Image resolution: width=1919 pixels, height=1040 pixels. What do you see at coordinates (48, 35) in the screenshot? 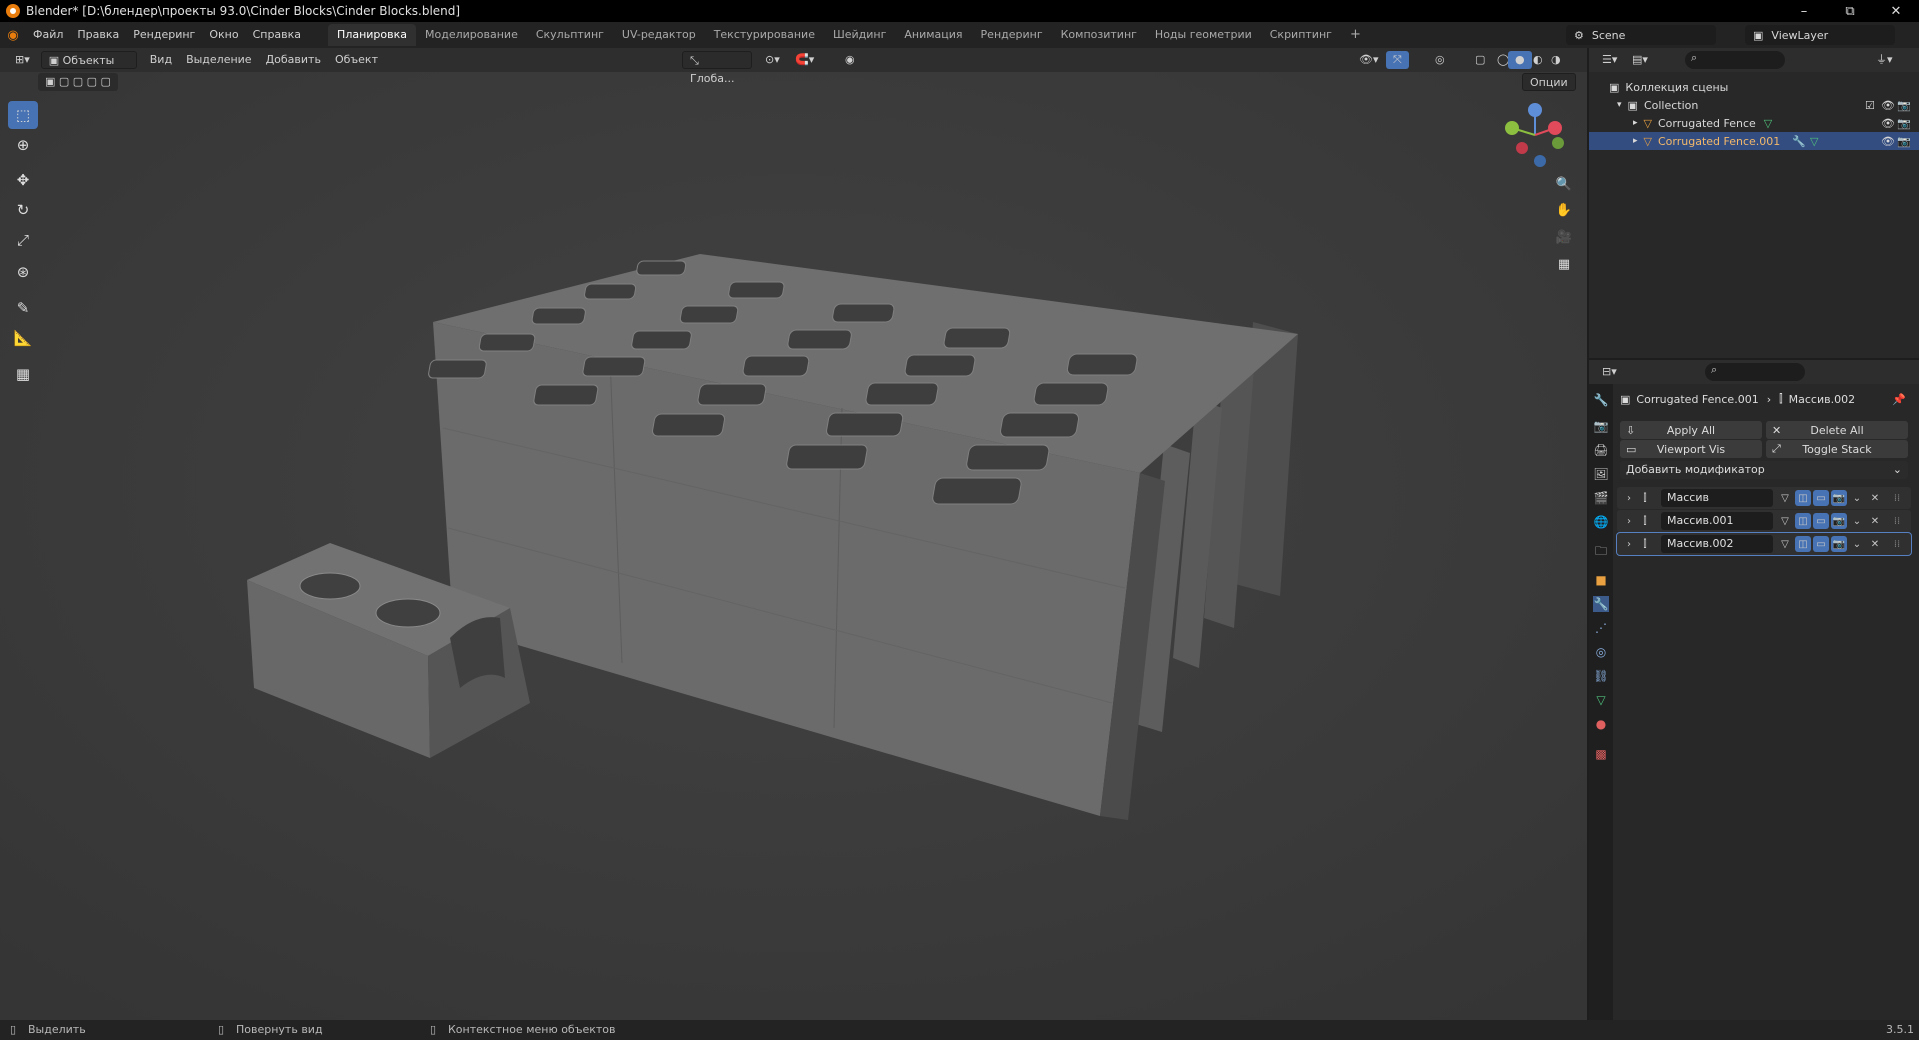
I see `menu-file: Файл` at bounding box center [48, 35].